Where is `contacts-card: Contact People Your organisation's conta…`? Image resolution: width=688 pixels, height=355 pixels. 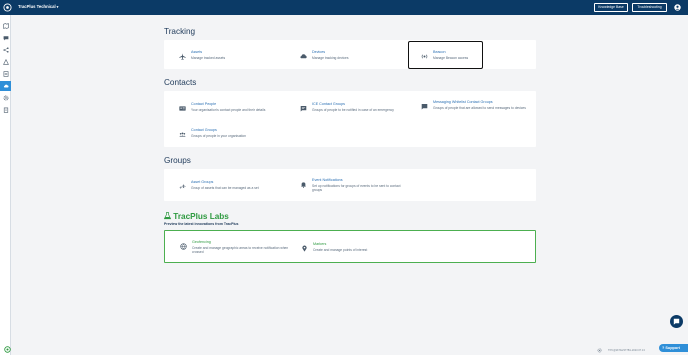 contacts-card: Contact People Your organisation's conta… is located at coordinates (350, 119).